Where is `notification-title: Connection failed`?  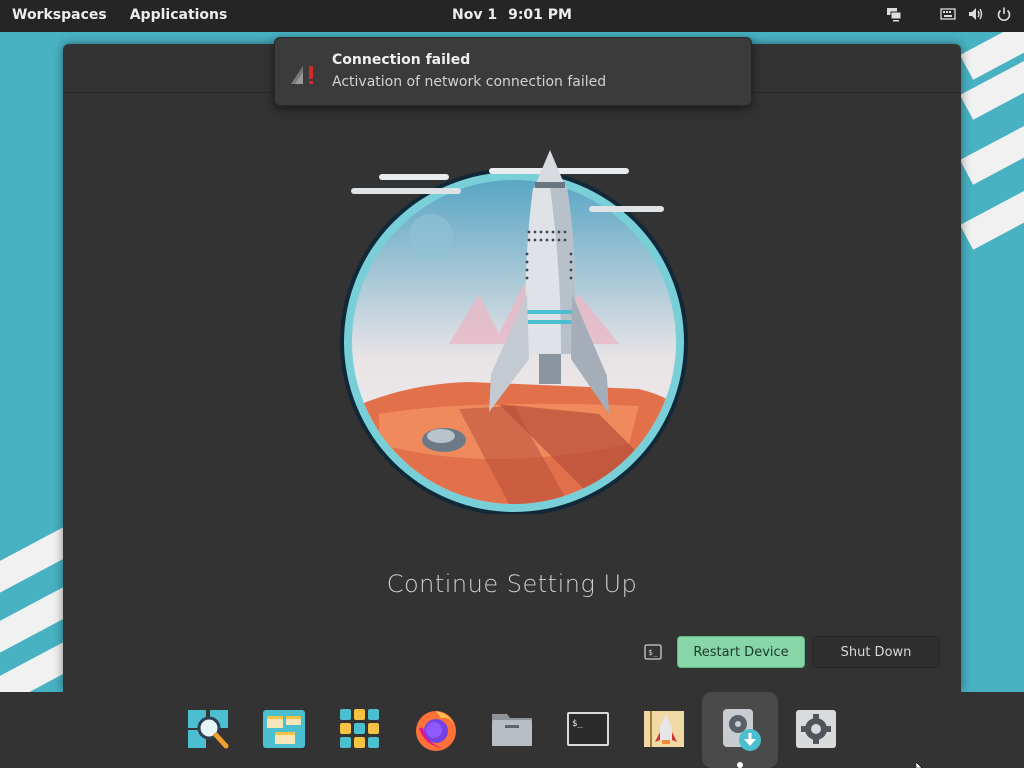
notification-title: Connection failed is located at coordinates (401, 60).